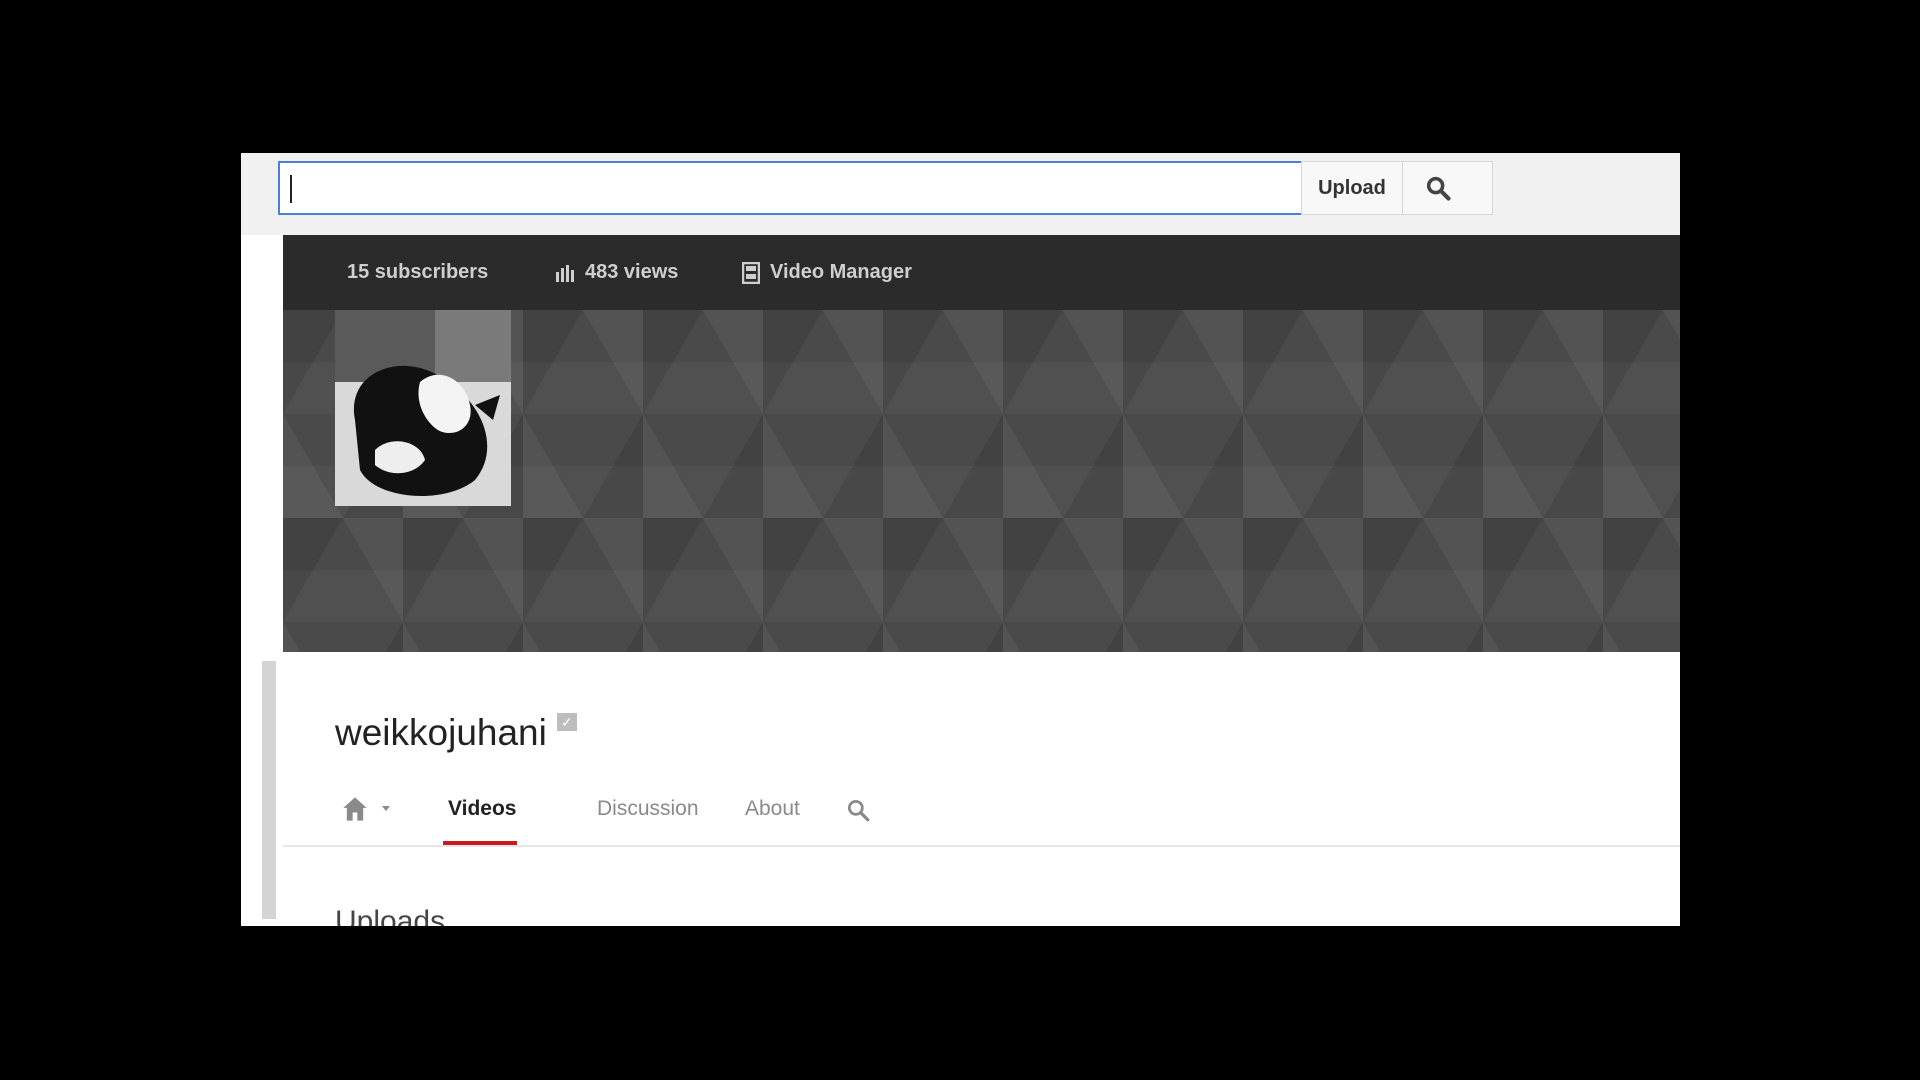 The width and height of the screenshot is (1920, 1080). I want to click on channel-search-button, so click(858, 812).